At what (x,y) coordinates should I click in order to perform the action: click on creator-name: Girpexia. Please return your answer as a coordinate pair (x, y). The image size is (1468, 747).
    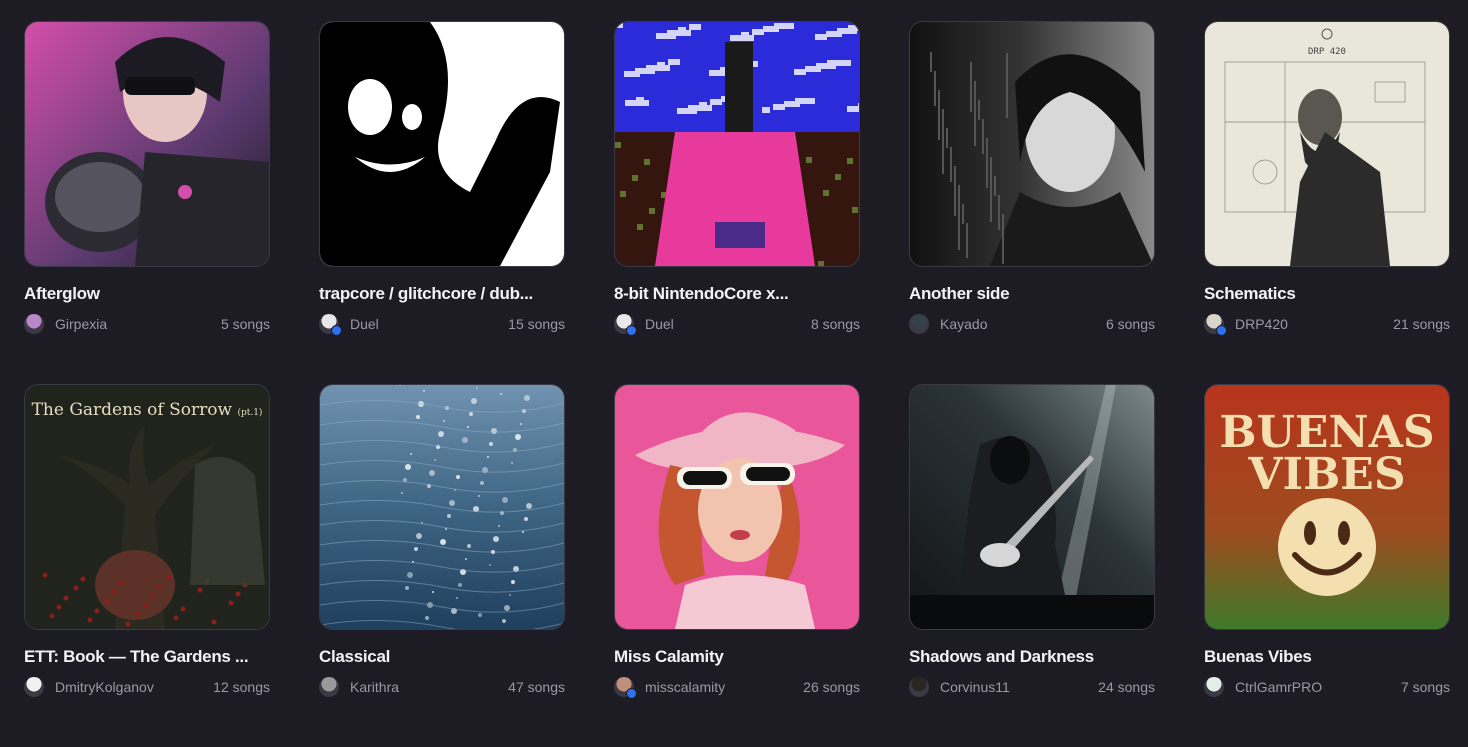
    Looking at the image, I should click on (138, 324).